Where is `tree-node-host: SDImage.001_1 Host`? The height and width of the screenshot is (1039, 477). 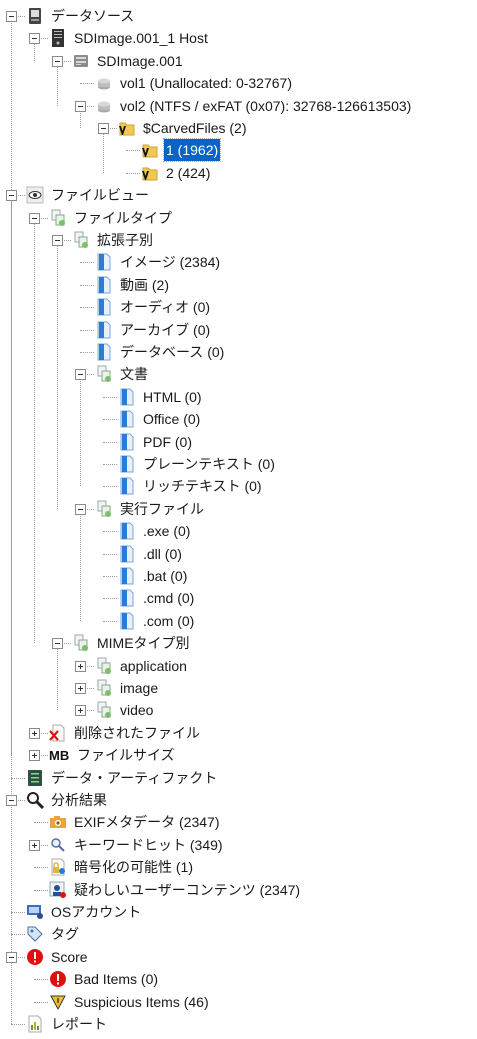
tree-node-host: SDImage.001_1 Host is located at coordinates (238, 38).